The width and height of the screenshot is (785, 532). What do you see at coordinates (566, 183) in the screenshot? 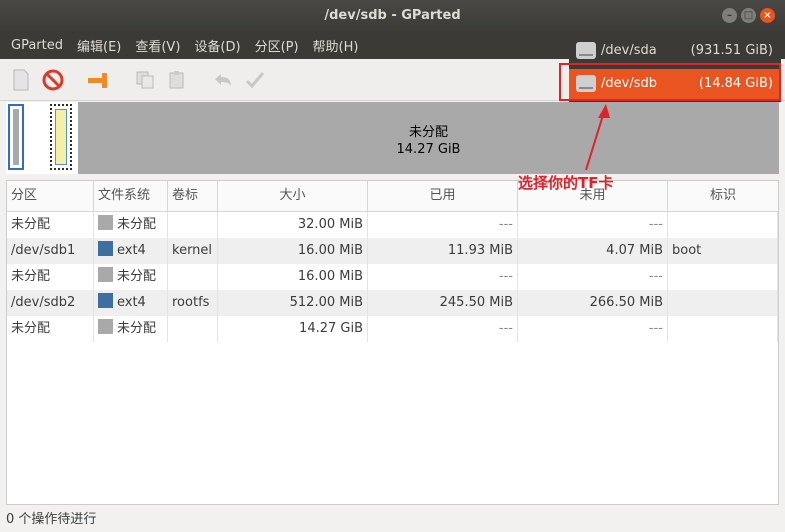
I see `annotation-text: 选择你的TF卡` at bounding box center [566, 183].